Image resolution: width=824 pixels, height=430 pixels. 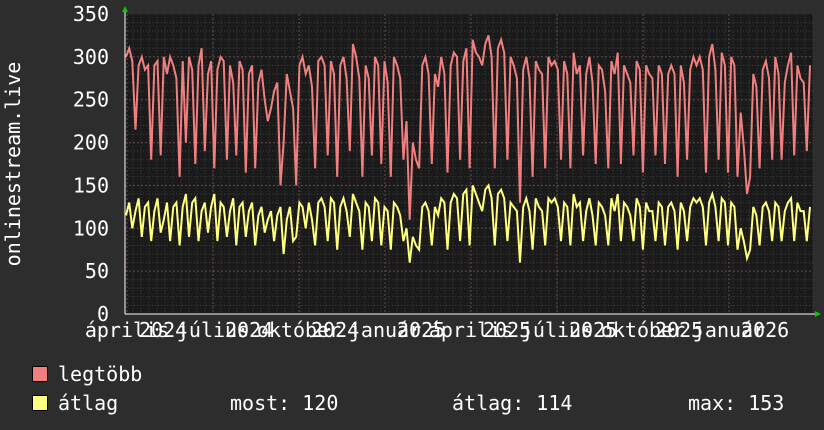 What do you see at coordinates (512, 403) in the screenshot?
I see `stat-avg: átlag: 114` at bounding box center [512, 403].